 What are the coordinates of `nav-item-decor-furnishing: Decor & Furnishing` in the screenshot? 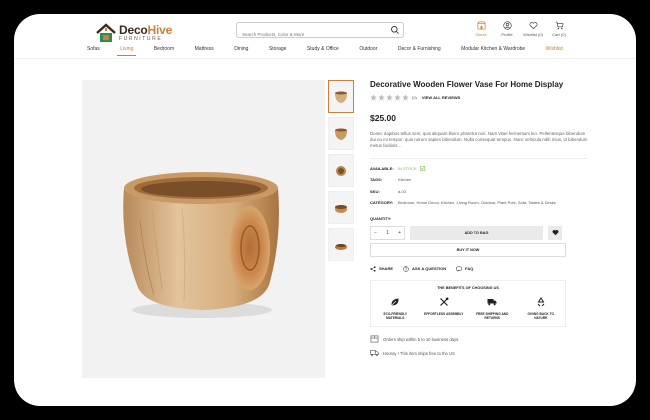 It's located at (419, 50).